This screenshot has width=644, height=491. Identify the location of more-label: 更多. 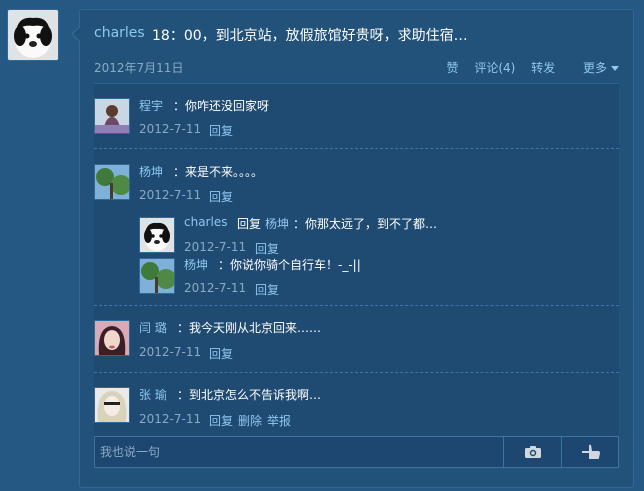
(594, 68).